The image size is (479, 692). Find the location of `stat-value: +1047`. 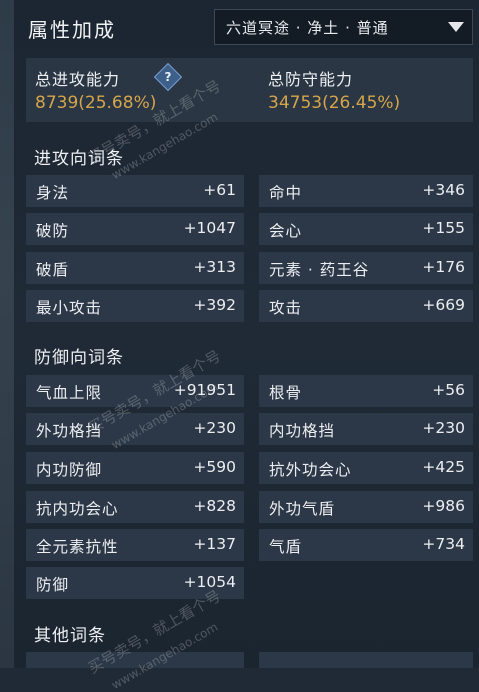

stat-value: +1047 is located at coordinates (209, 228).